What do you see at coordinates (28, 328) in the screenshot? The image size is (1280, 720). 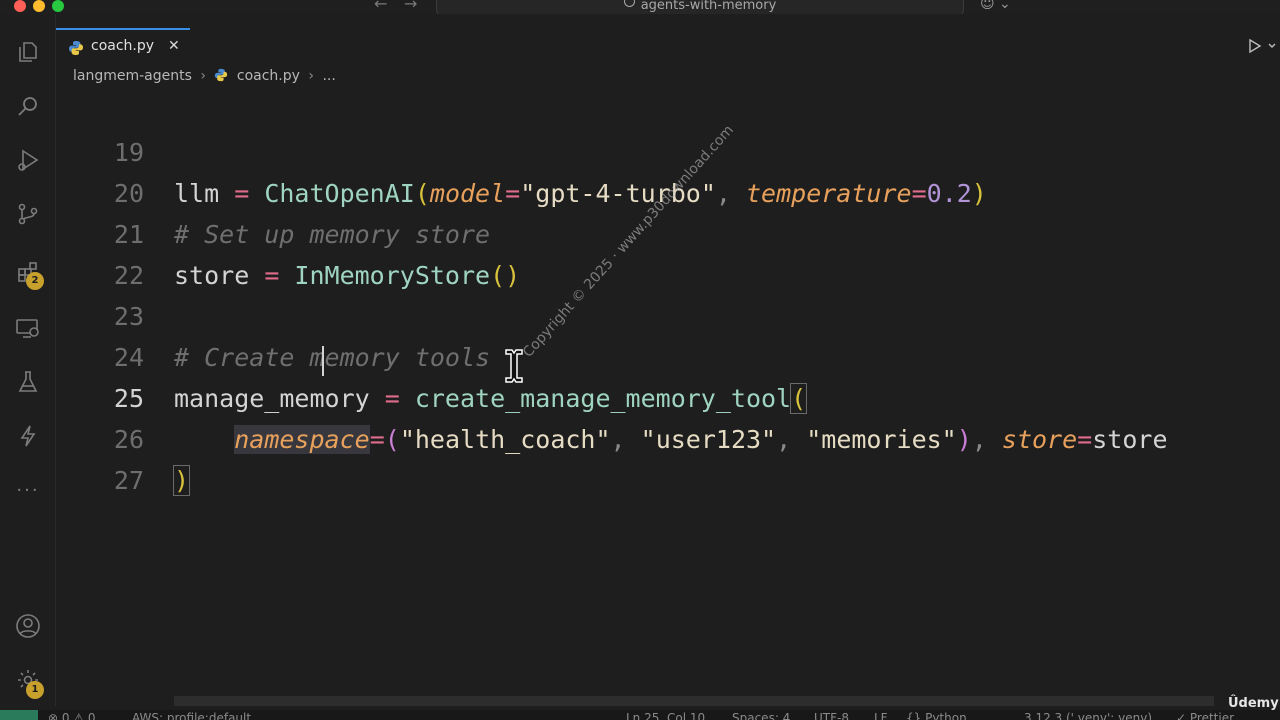 I see `remote-explorer-icon` at bounding box center [28, 328].